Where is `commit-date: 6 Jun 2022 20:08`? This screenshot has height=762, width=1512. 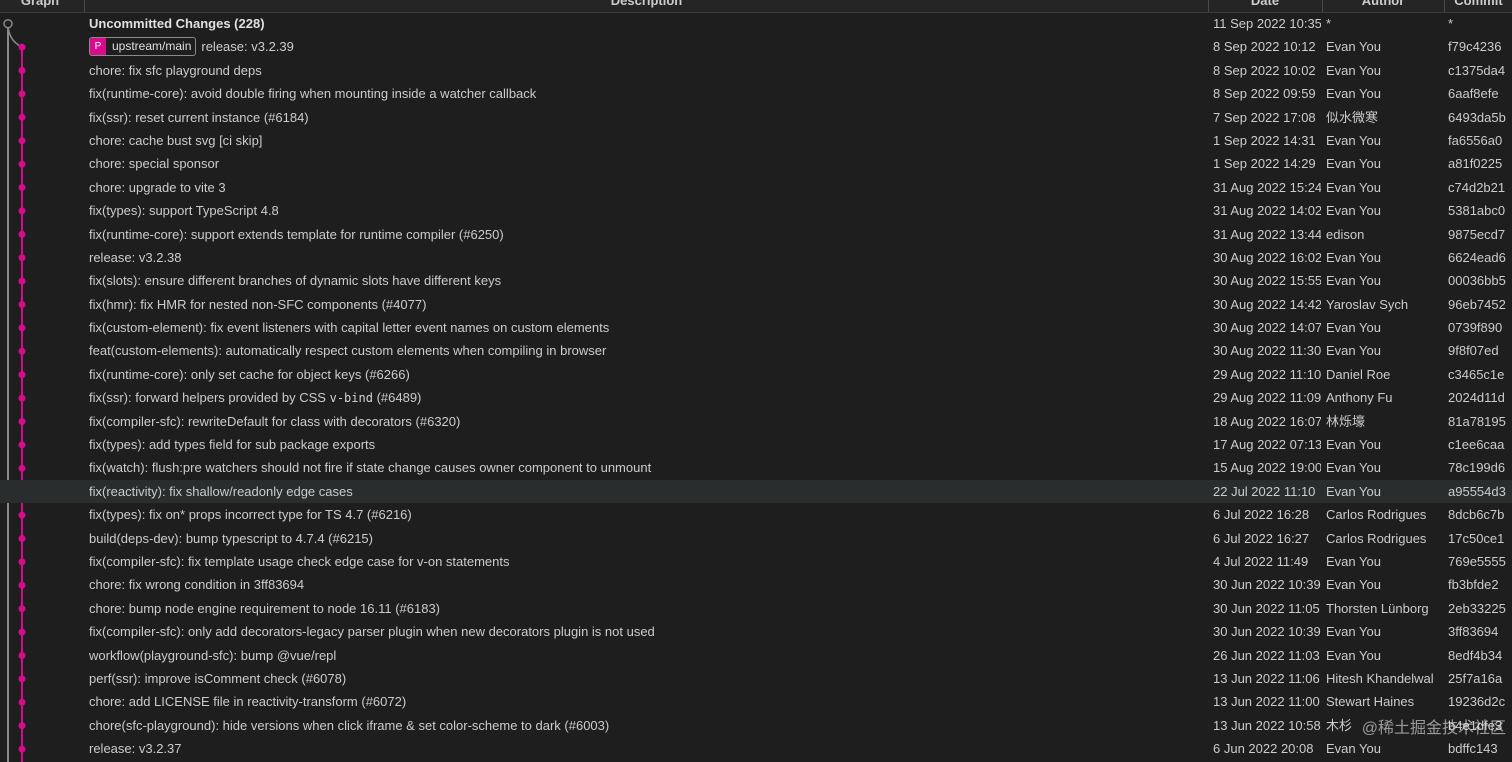 commit-date: 6 Jun 2022 20:08 is located at coordinates (1263, 749).